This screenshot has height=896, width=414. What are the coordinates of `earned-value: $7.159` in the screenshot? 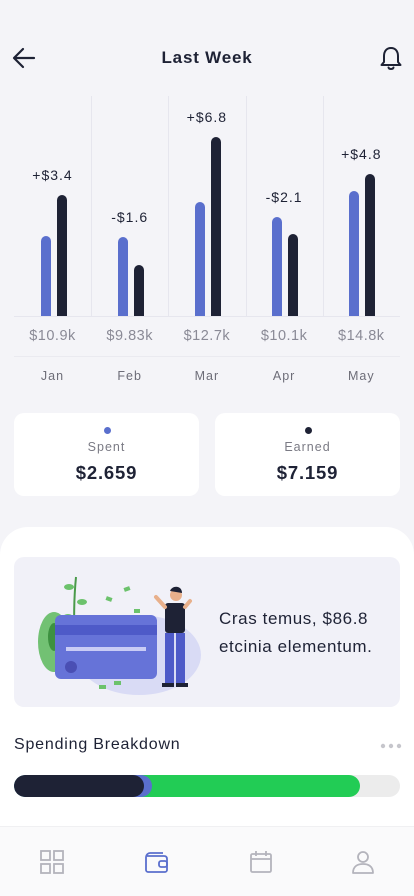 It's located at (307, 472).